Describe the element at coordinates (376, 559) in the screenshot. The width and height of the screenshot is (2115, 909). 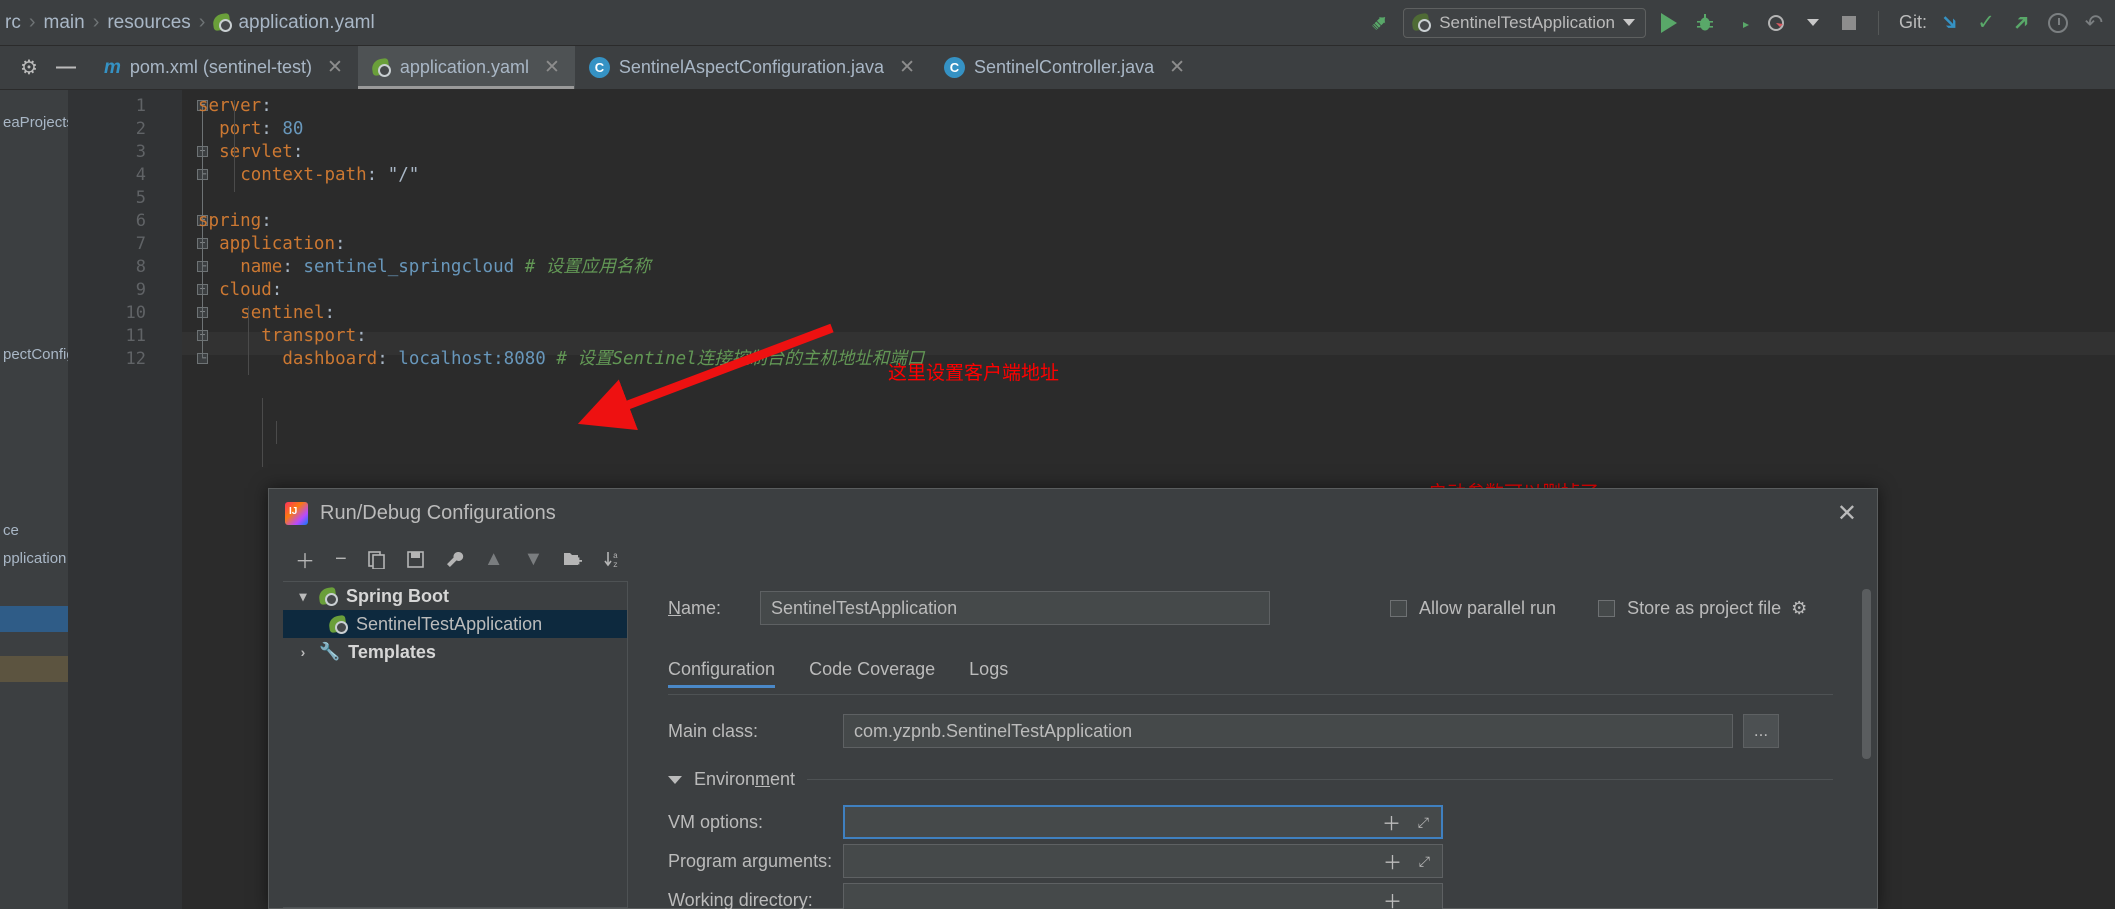
I see `copy-configuration-button` at that location.